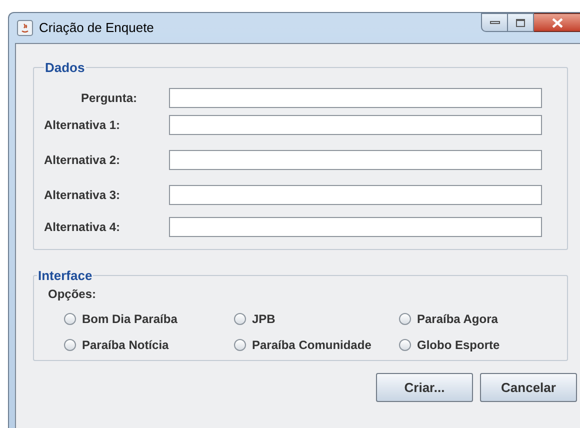 This screenshot has width=580, height=428. Describe the element at coordinates (83, 227) in the screenshot. I see `field-label: Alternativa 4:` at that location.